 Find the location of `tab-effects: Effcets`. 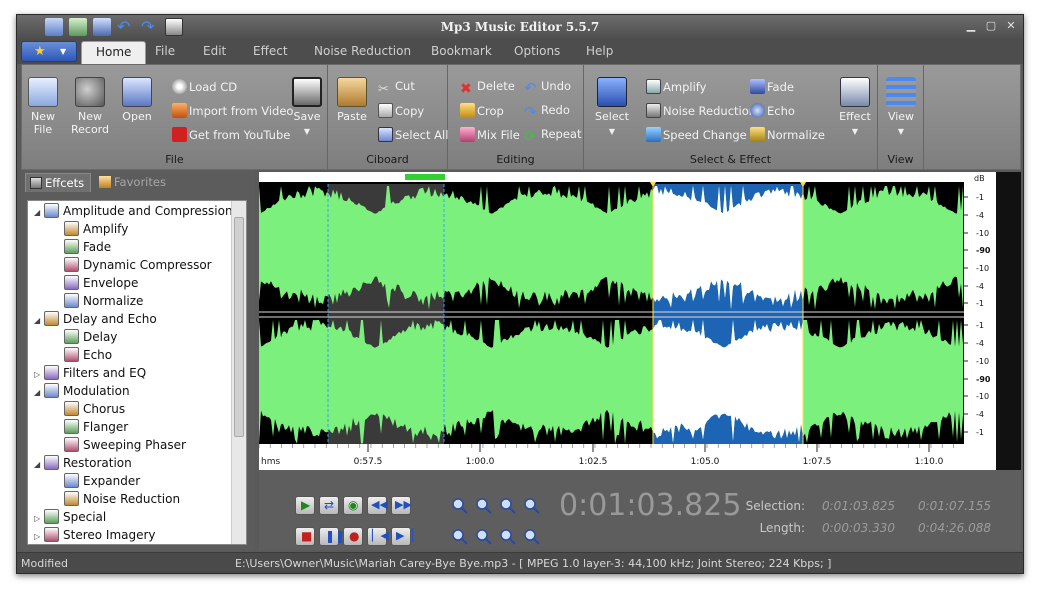

tab-effects: Effcets is located at coordinates (58, 182).